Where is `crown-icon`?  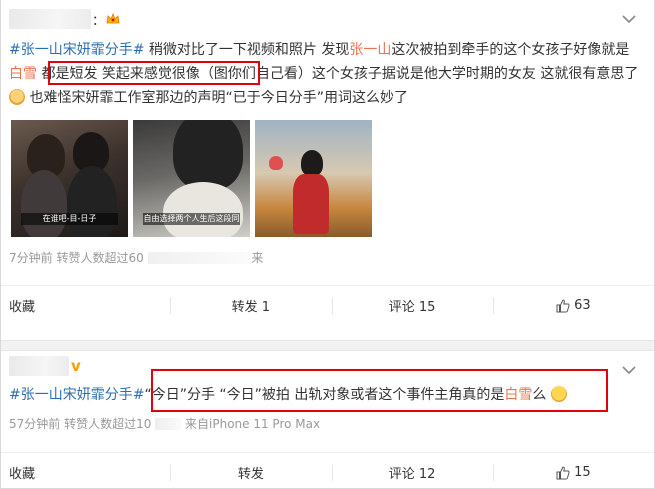
crown-icon is located at coordinates (113, 18).